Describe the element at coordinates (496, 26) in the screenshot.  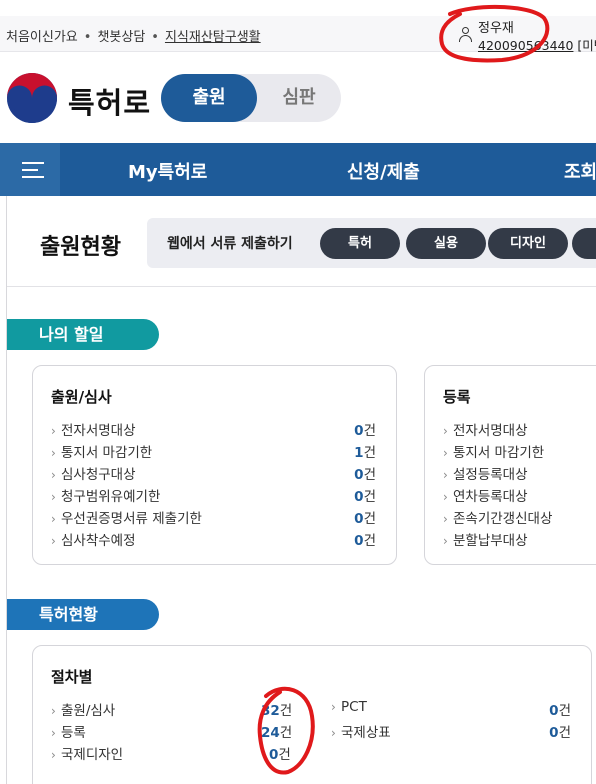
I see `user-name: 정우재` at that location.